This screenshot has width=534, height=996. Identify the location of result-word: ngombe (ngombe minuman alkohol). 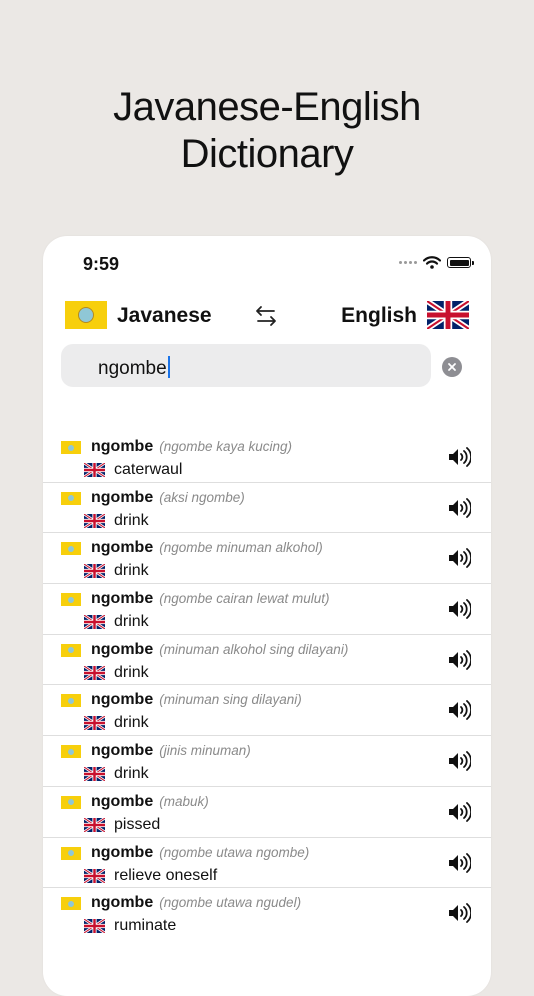
(207, 548).